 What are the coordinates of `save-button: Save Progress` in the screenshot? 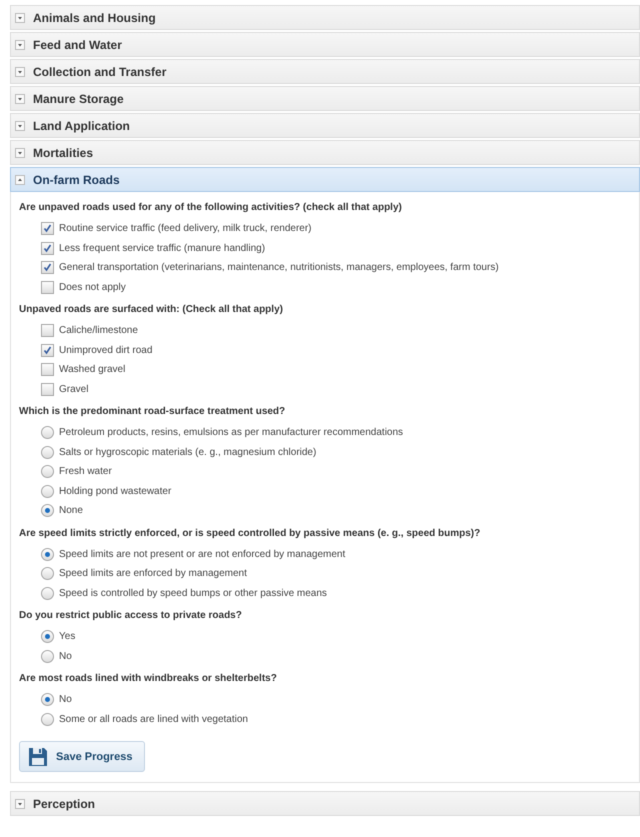 It's located at (82, 756).